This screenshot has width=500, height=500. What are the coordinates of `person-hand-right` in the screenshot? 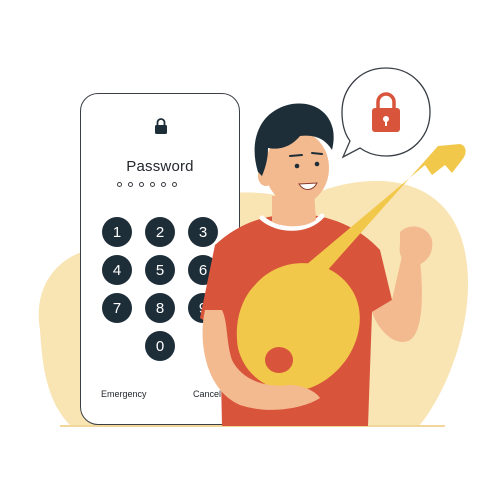 It's located at (416, 246).